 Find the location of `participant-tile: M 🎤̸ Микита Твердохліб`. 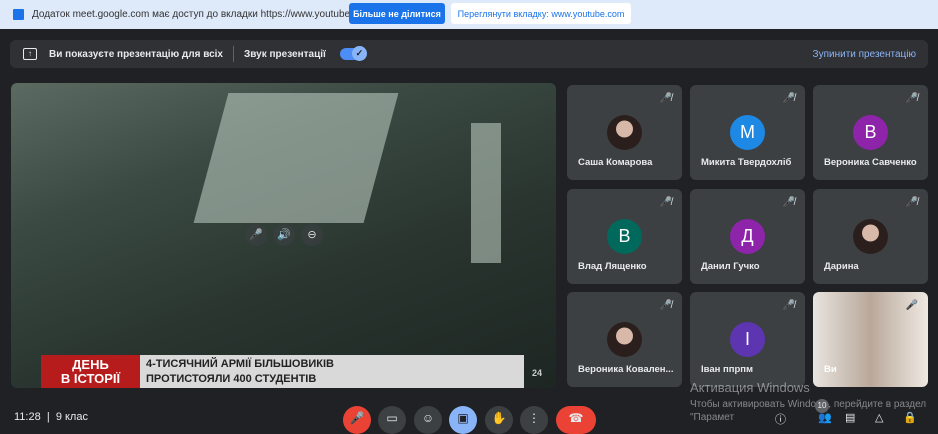

participant-tile: M 🎤̸ Микита Твердохліб is located at coordinates (747, 132).